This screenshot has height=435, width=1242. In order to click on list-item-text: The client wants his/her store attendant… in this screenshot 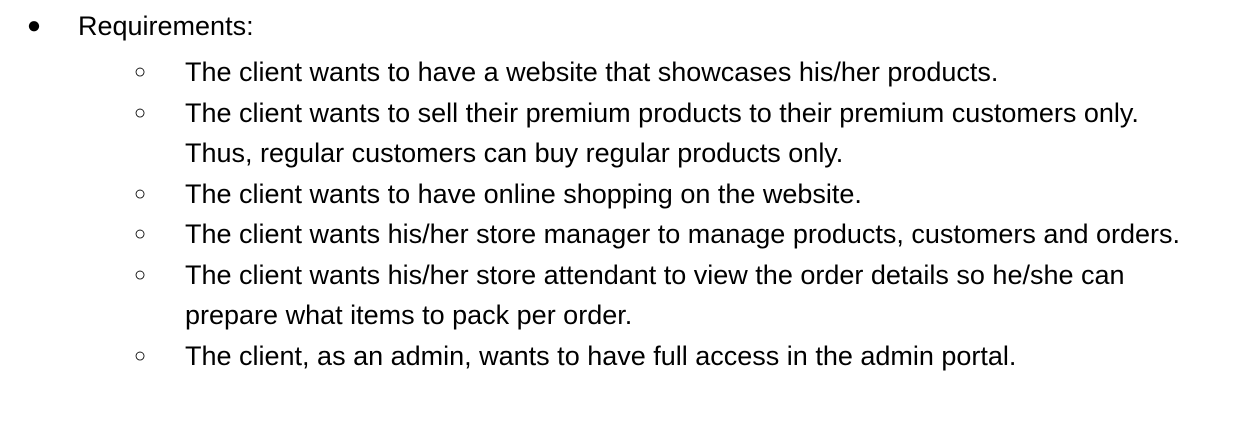, I will do `click(655, 295)`.